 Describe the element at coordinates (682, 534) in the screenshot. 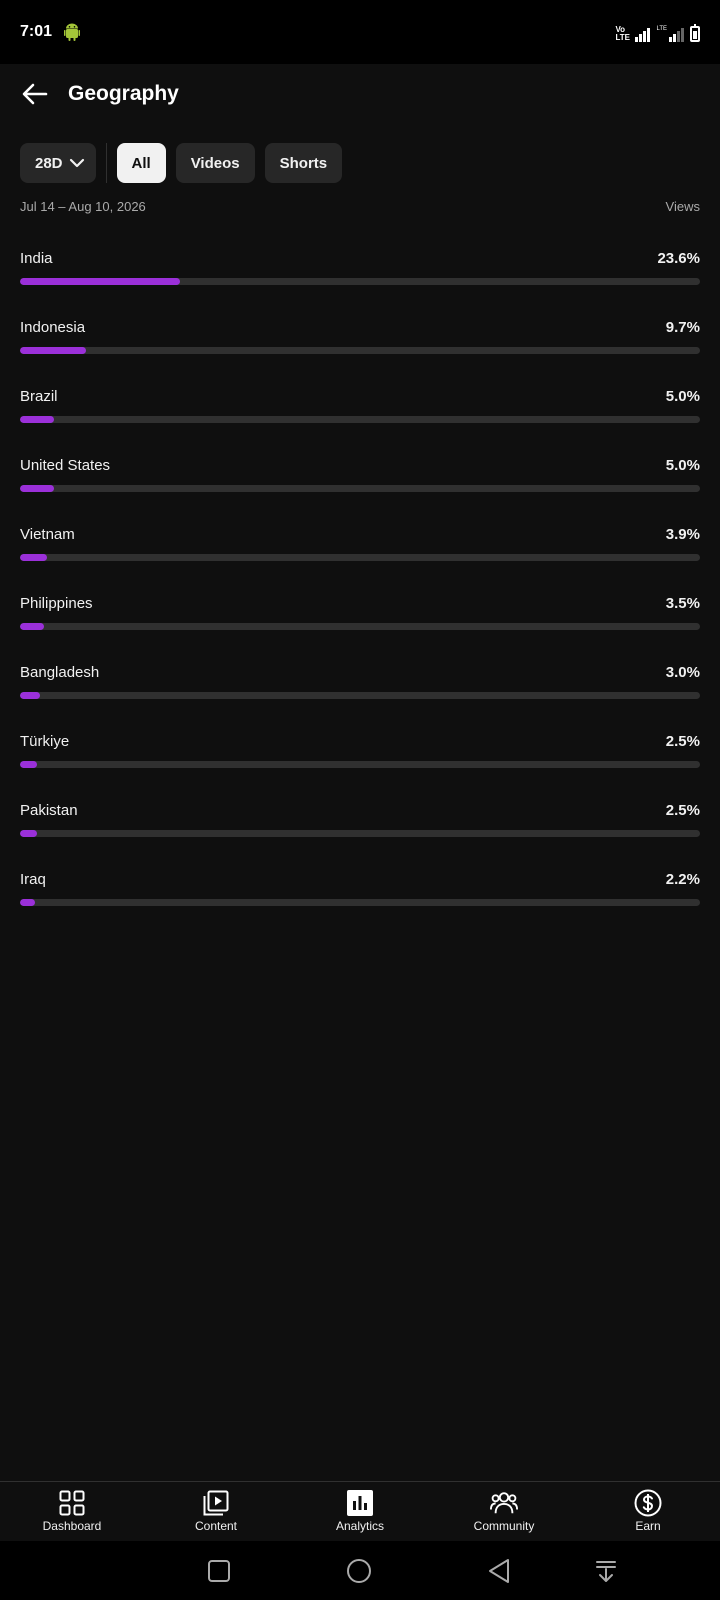

I see `country-percentage: 3.9%` at that location.